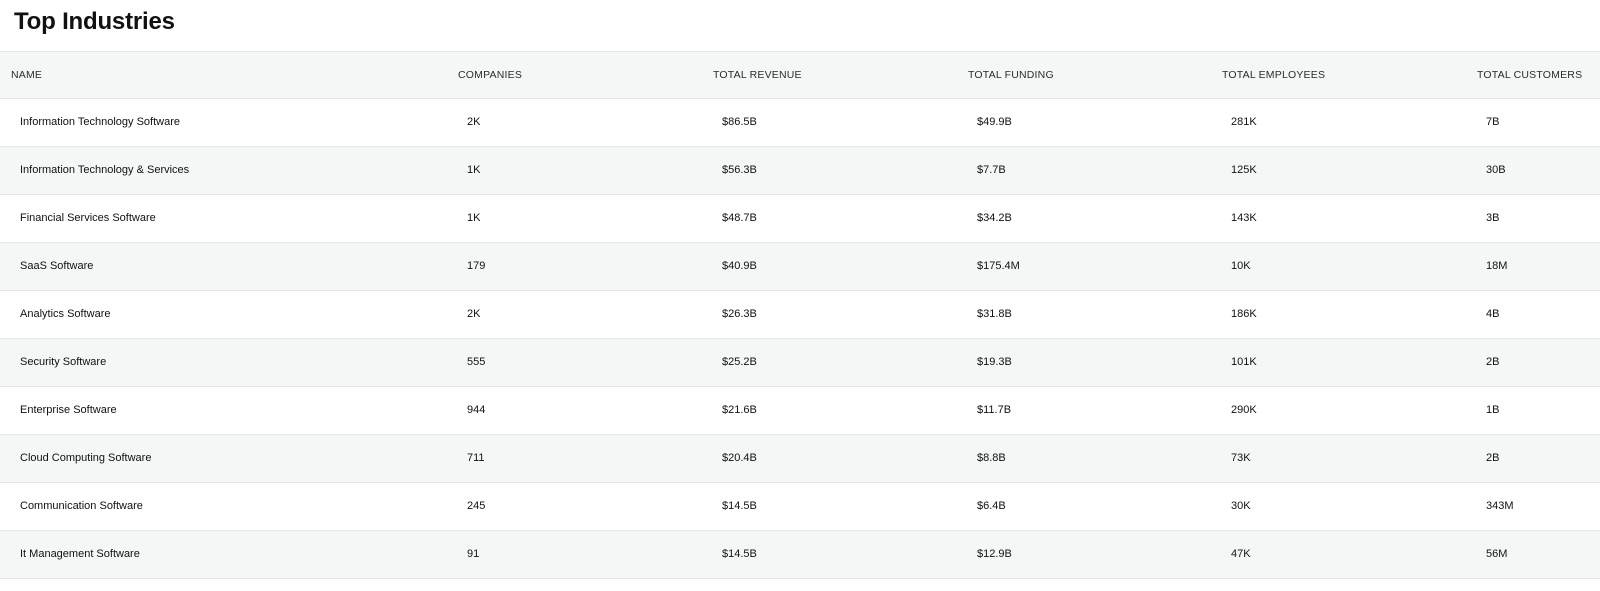 The image size is (1600, 591). Describe the element at coordinates (68, 410) in the screenshot. I see `industry-name-cell: Enterprise Software` at that location.